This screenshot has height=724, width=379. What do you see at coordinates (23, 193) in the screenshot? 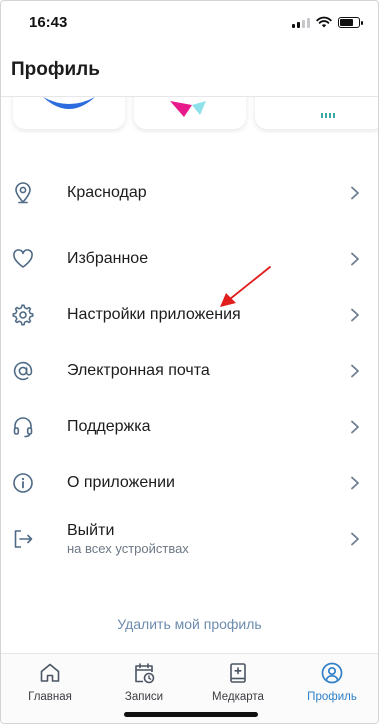
I see `location-pin-icon` at bounding box center [23, 193].